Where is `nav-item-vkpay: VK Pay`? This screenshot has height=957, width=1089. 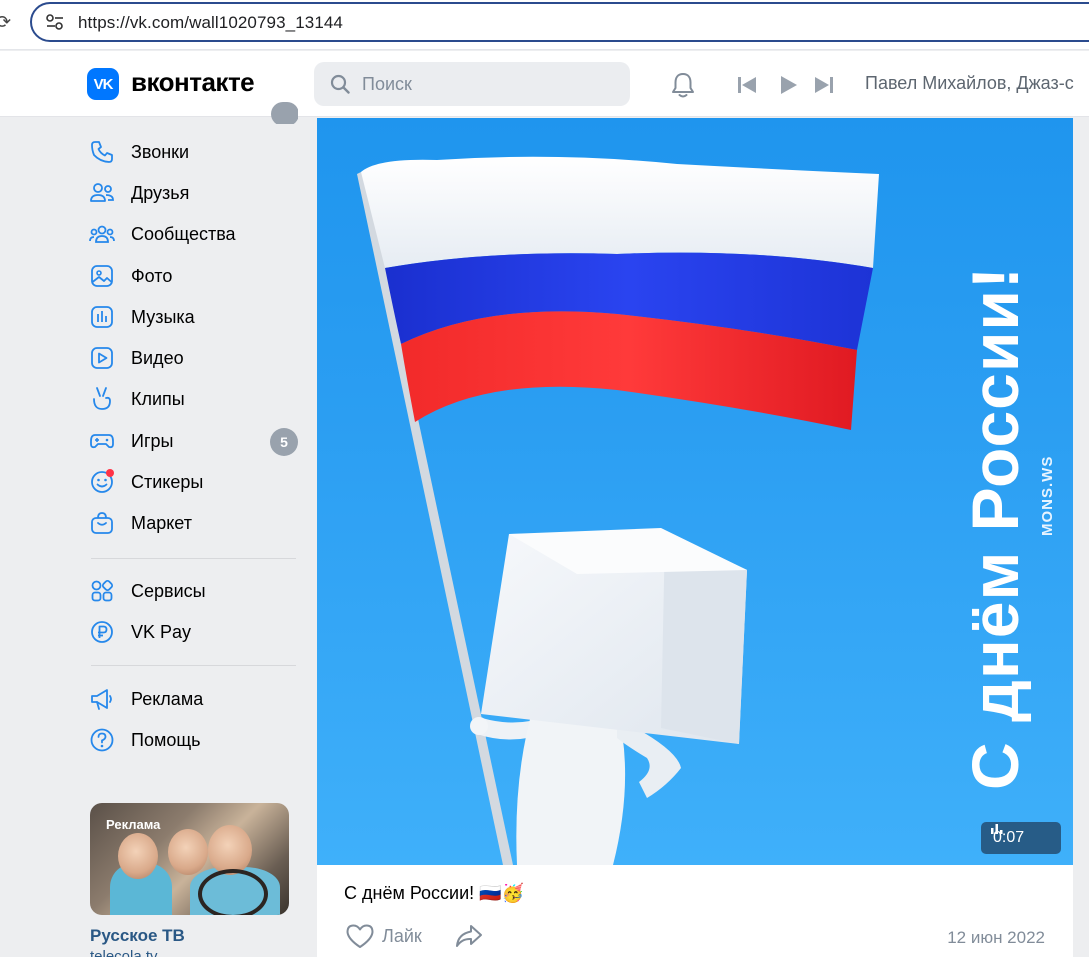 nav-item-vkpay: VK Pay is located at coordinates (194, 632).